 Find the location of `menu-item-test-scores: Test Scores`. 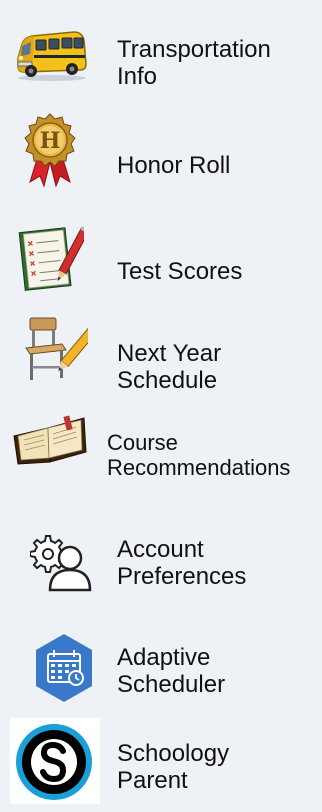

menu-item-test-scores: Test Scores is located at coordinates (161, 258).